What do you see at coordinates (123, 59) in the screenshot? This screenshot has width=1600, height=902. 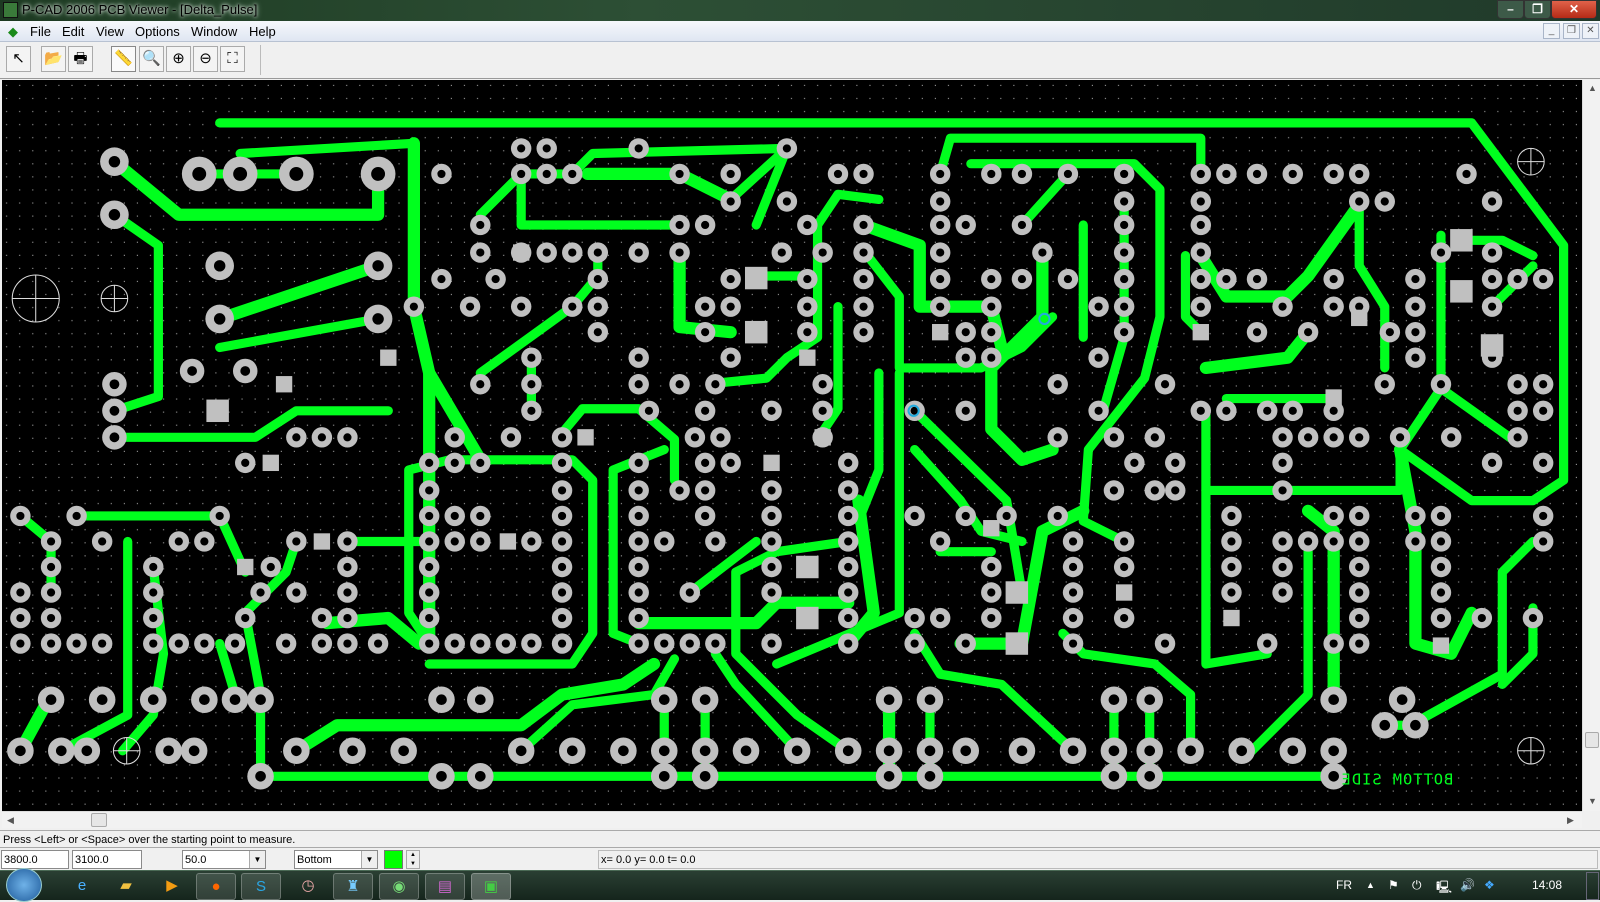 I see `measure-tool: 📏` at bounding box center [123, 59].